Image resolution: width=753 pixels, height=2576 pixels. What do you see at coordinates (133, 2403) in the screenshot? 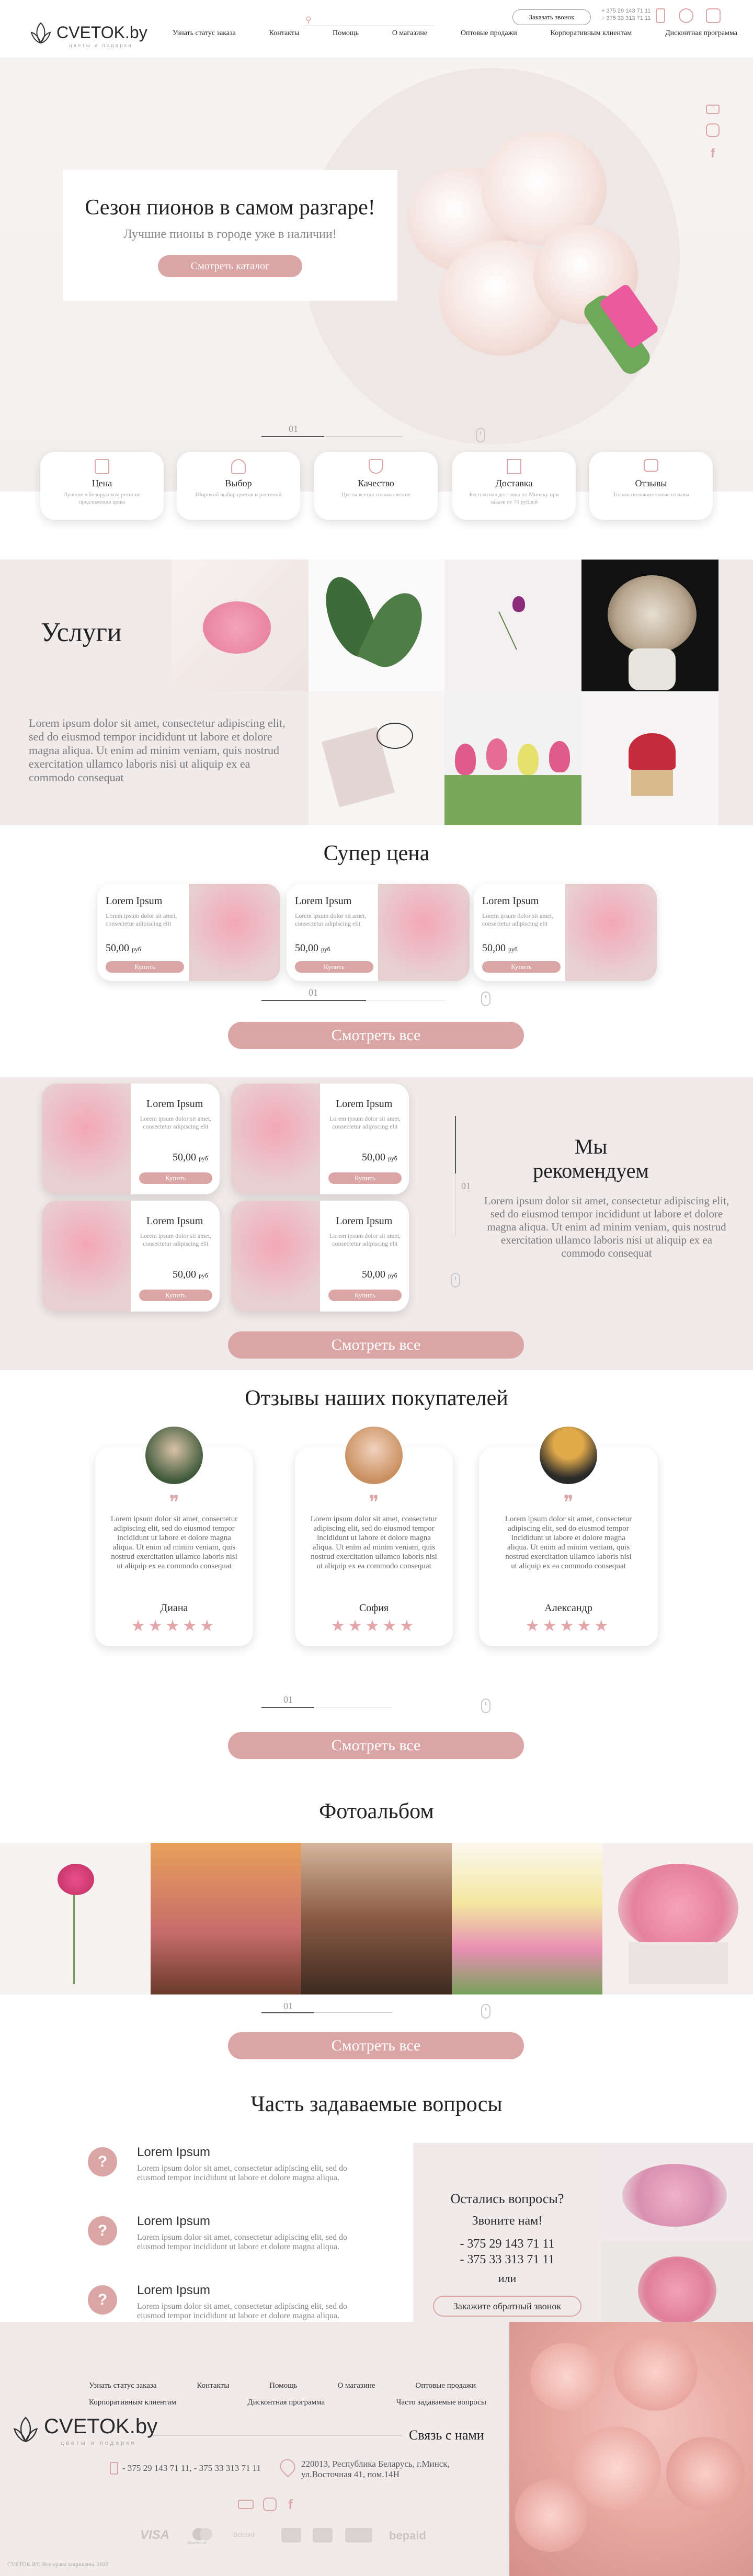
I see `footer-link: Корпоративным клиентам` at bounding box center [133, 2403].